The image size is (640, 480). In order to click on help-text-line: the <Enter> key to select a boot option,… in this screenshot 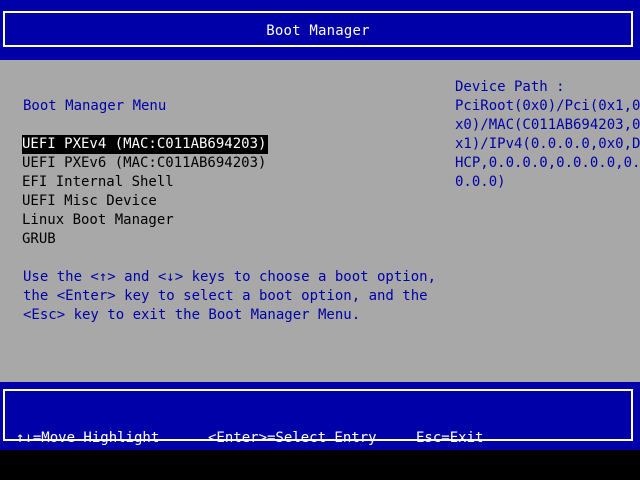, I will do `click(225, 296)`.